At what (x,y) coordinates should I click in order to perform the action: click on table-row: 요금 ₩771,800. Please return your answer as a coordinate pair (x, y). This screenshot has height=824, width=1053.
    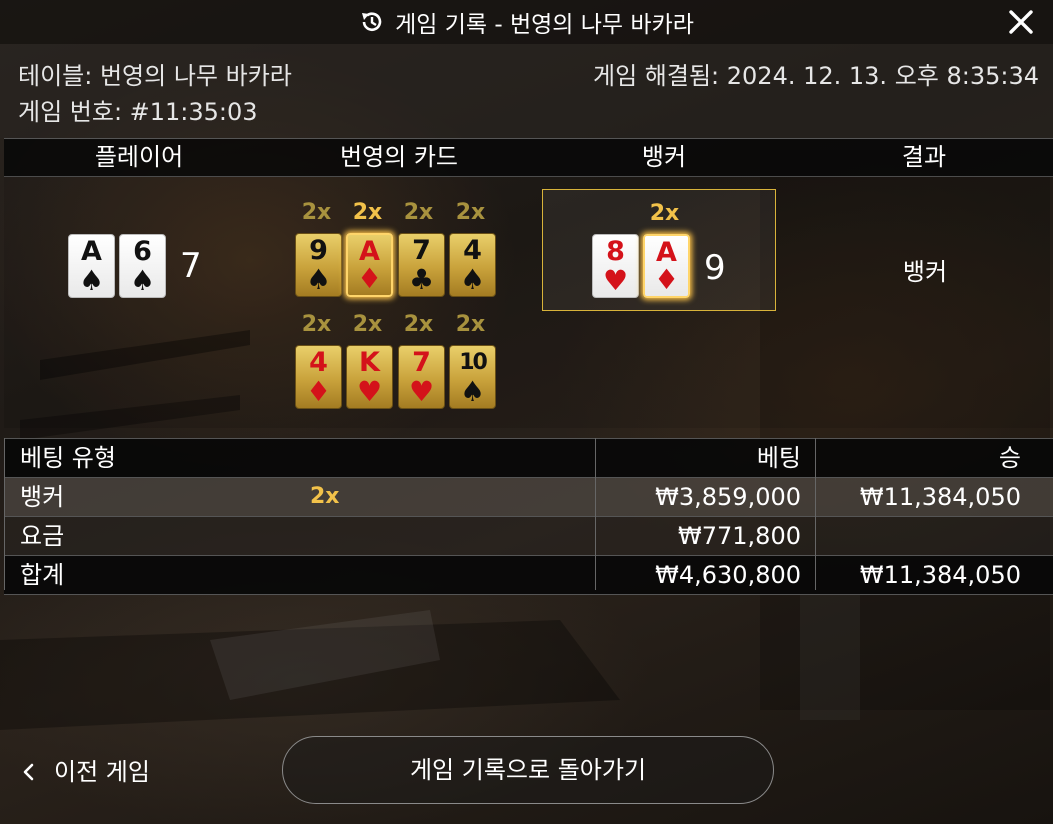
    Looking at the image, I should click on (528, 536).